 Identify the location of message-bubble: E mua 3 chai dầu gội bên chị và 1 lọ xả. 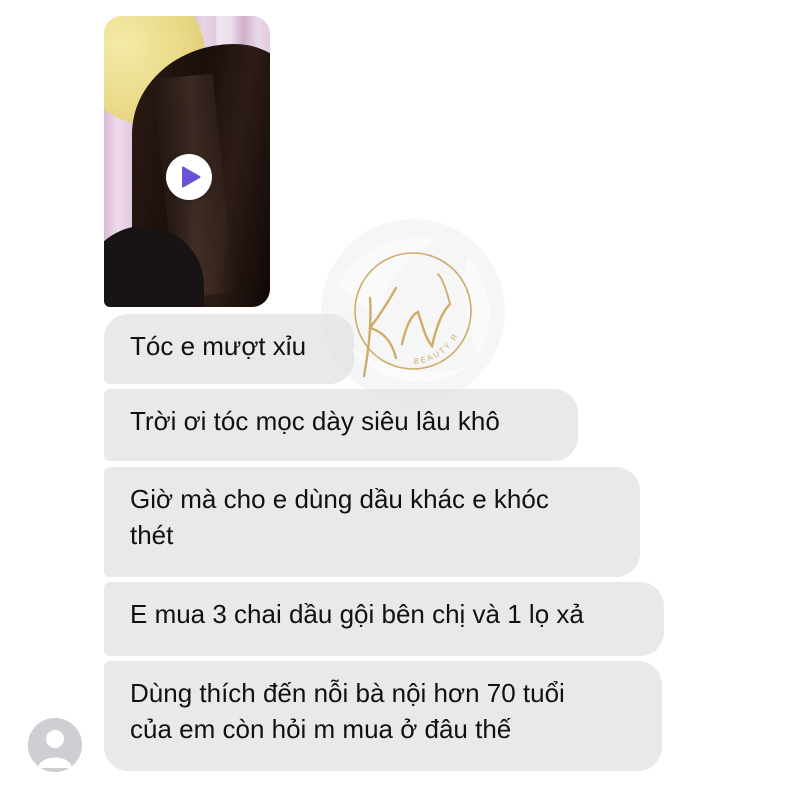
(384, 619).